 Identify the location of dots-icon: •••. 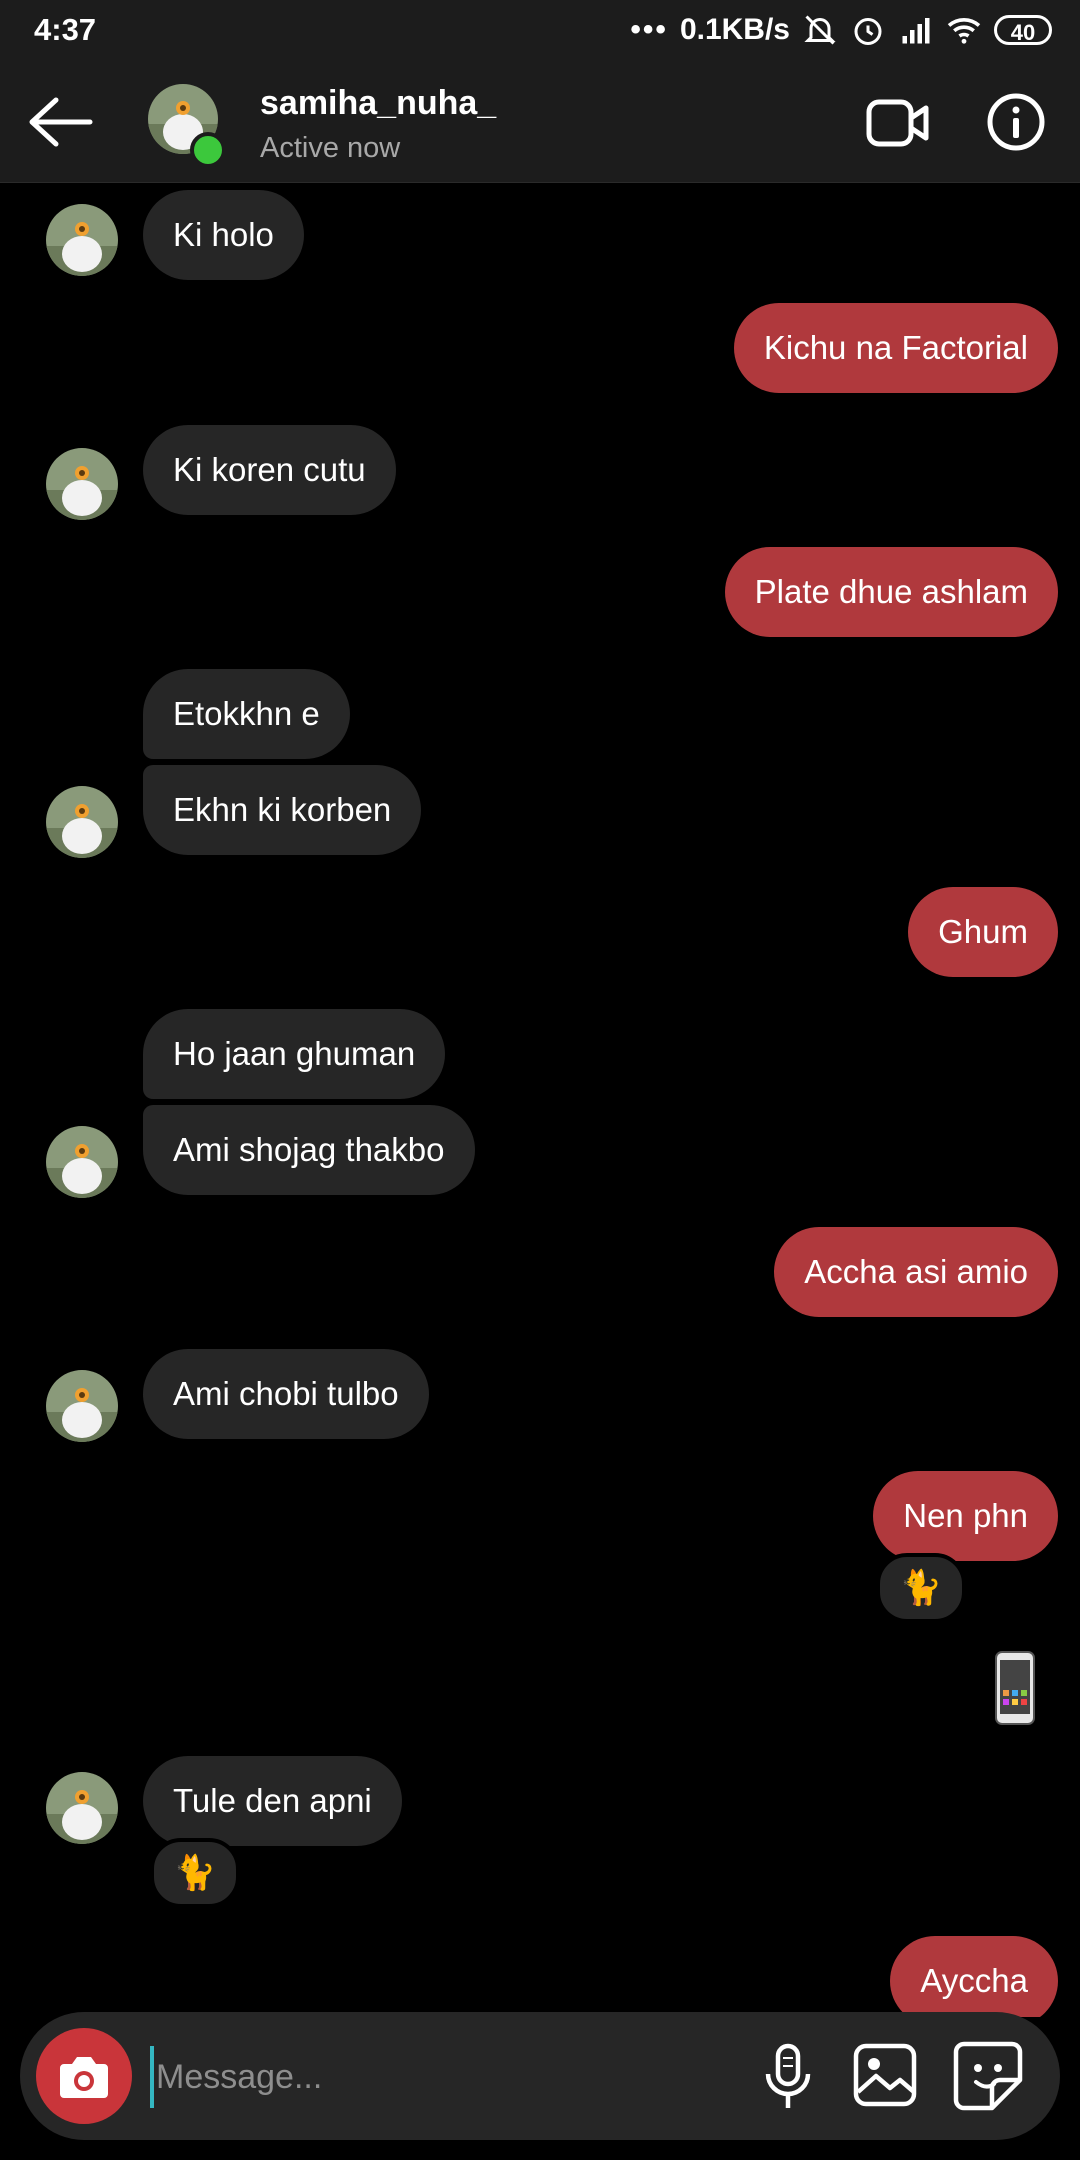
(649, 29).